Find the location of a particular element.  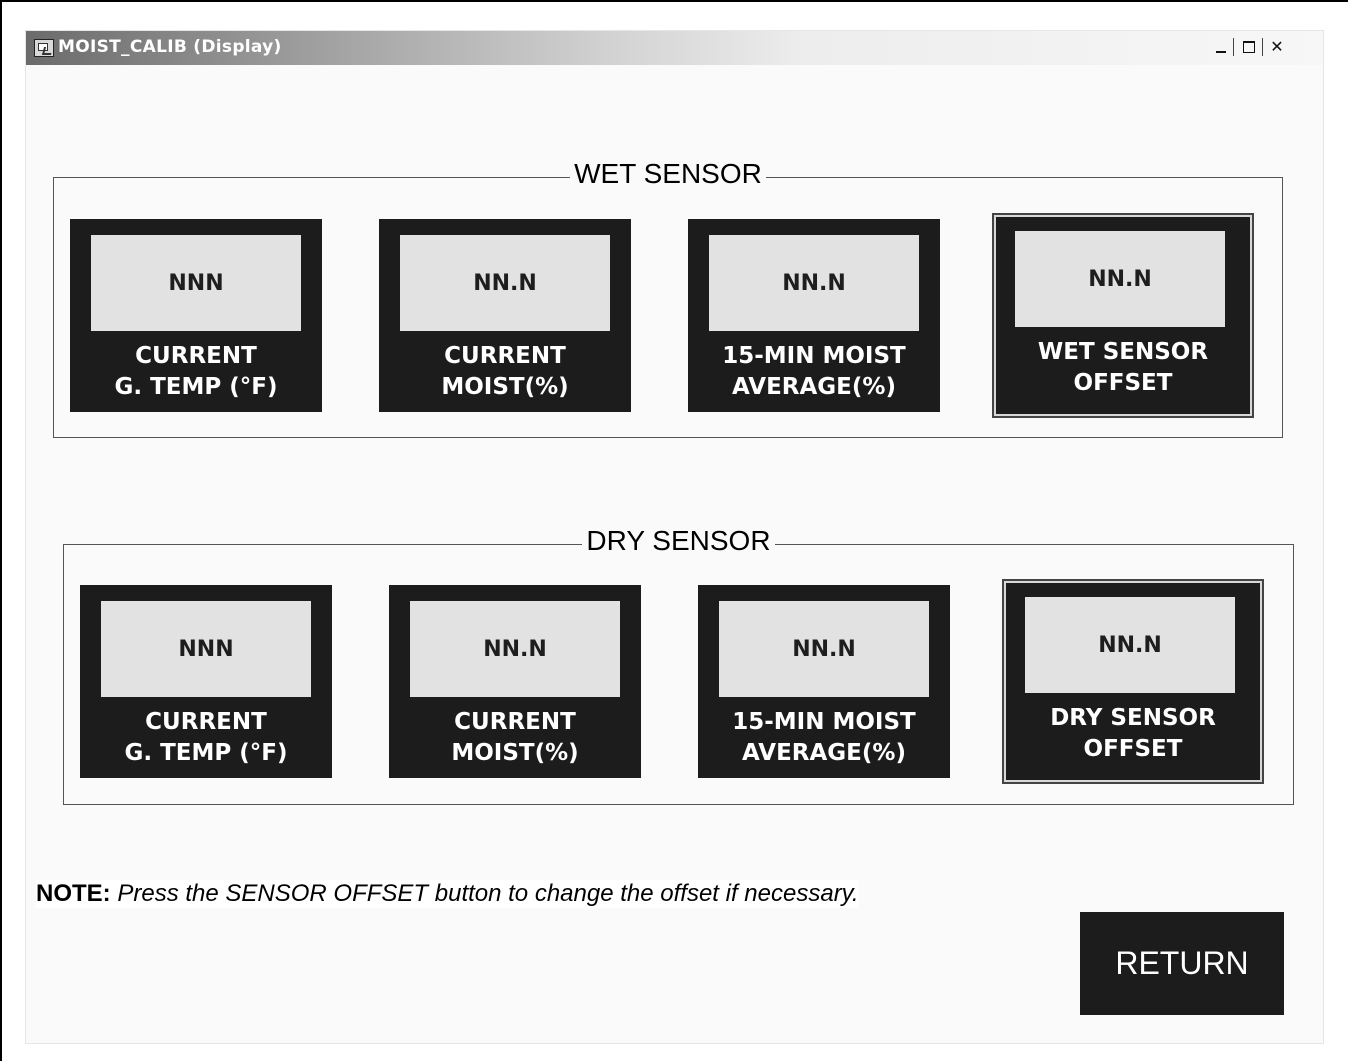

note-prefix: NOTE: is located at coordinates (73, 893).